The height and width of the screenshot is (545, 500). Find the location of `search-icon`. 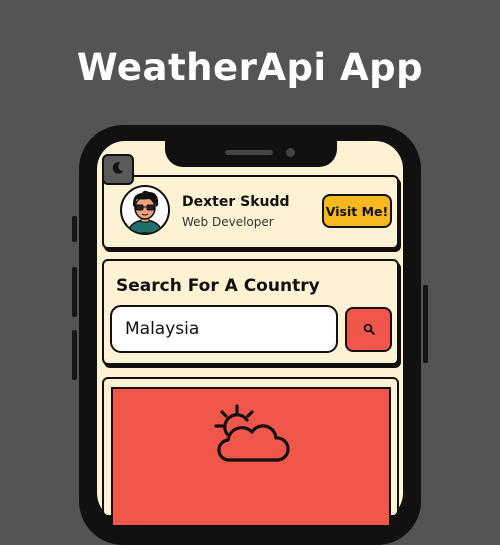

search-icon is located at coordinates (369, 329).